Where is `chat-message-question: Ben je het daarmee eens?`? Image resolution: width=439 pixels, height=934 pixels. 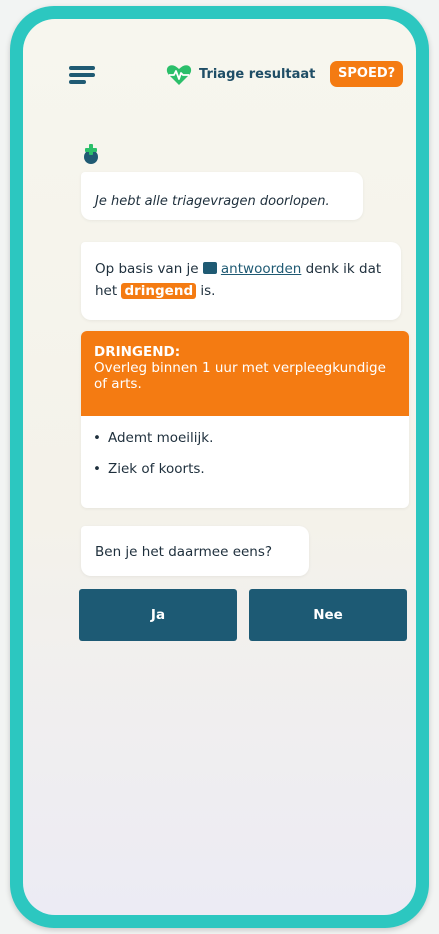
chat-message-question: Ben je het daarmee eens? is located at coordinates (195, 551).